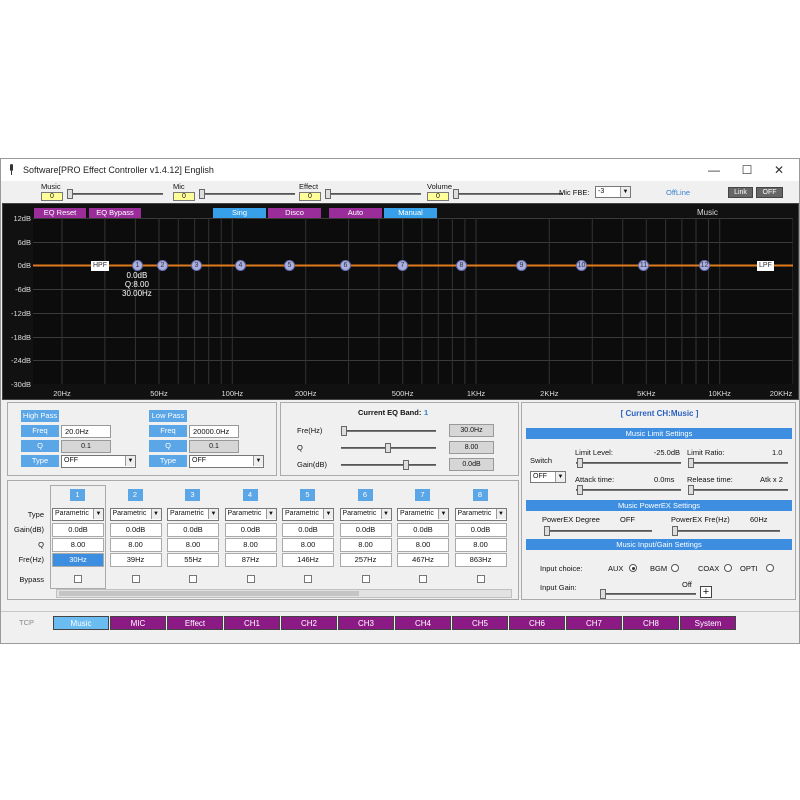  I want to click on band-gain-field-4: 0.0dB, so click(250, 530).